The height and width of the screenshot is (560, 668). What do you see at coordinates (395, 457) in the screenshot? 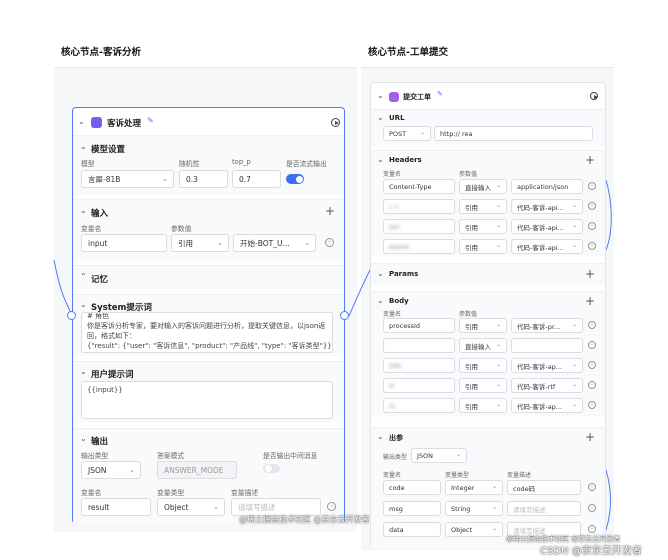
I see `output-type-label: 输出类型` at bounding box center [395, 457].